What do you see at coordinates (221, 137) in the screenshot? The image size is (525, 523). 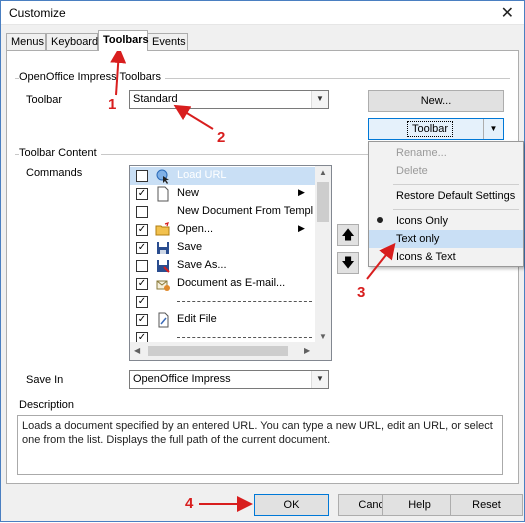 I see `annotation-number-2: 2` at bounding box center [221, 137].